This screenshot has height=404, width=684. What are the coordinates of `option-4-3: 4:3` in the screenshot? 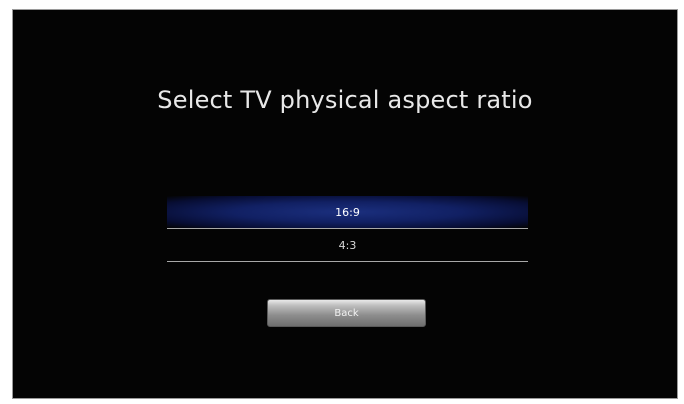 It's located at (347, 245).